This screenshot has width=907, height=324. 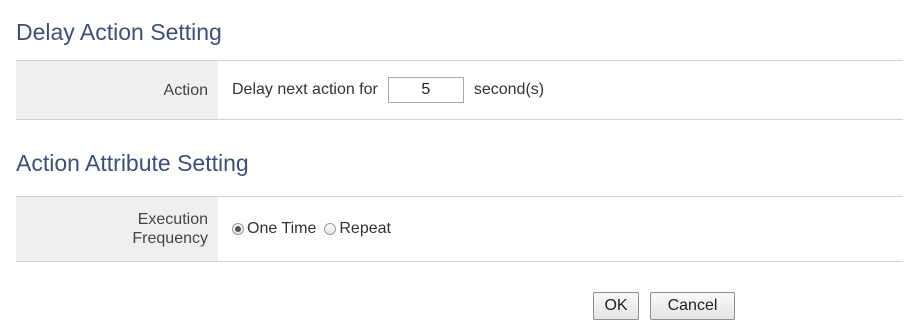 I want to click on radio-one-time-label: One Time, so click(x=282, y=228).